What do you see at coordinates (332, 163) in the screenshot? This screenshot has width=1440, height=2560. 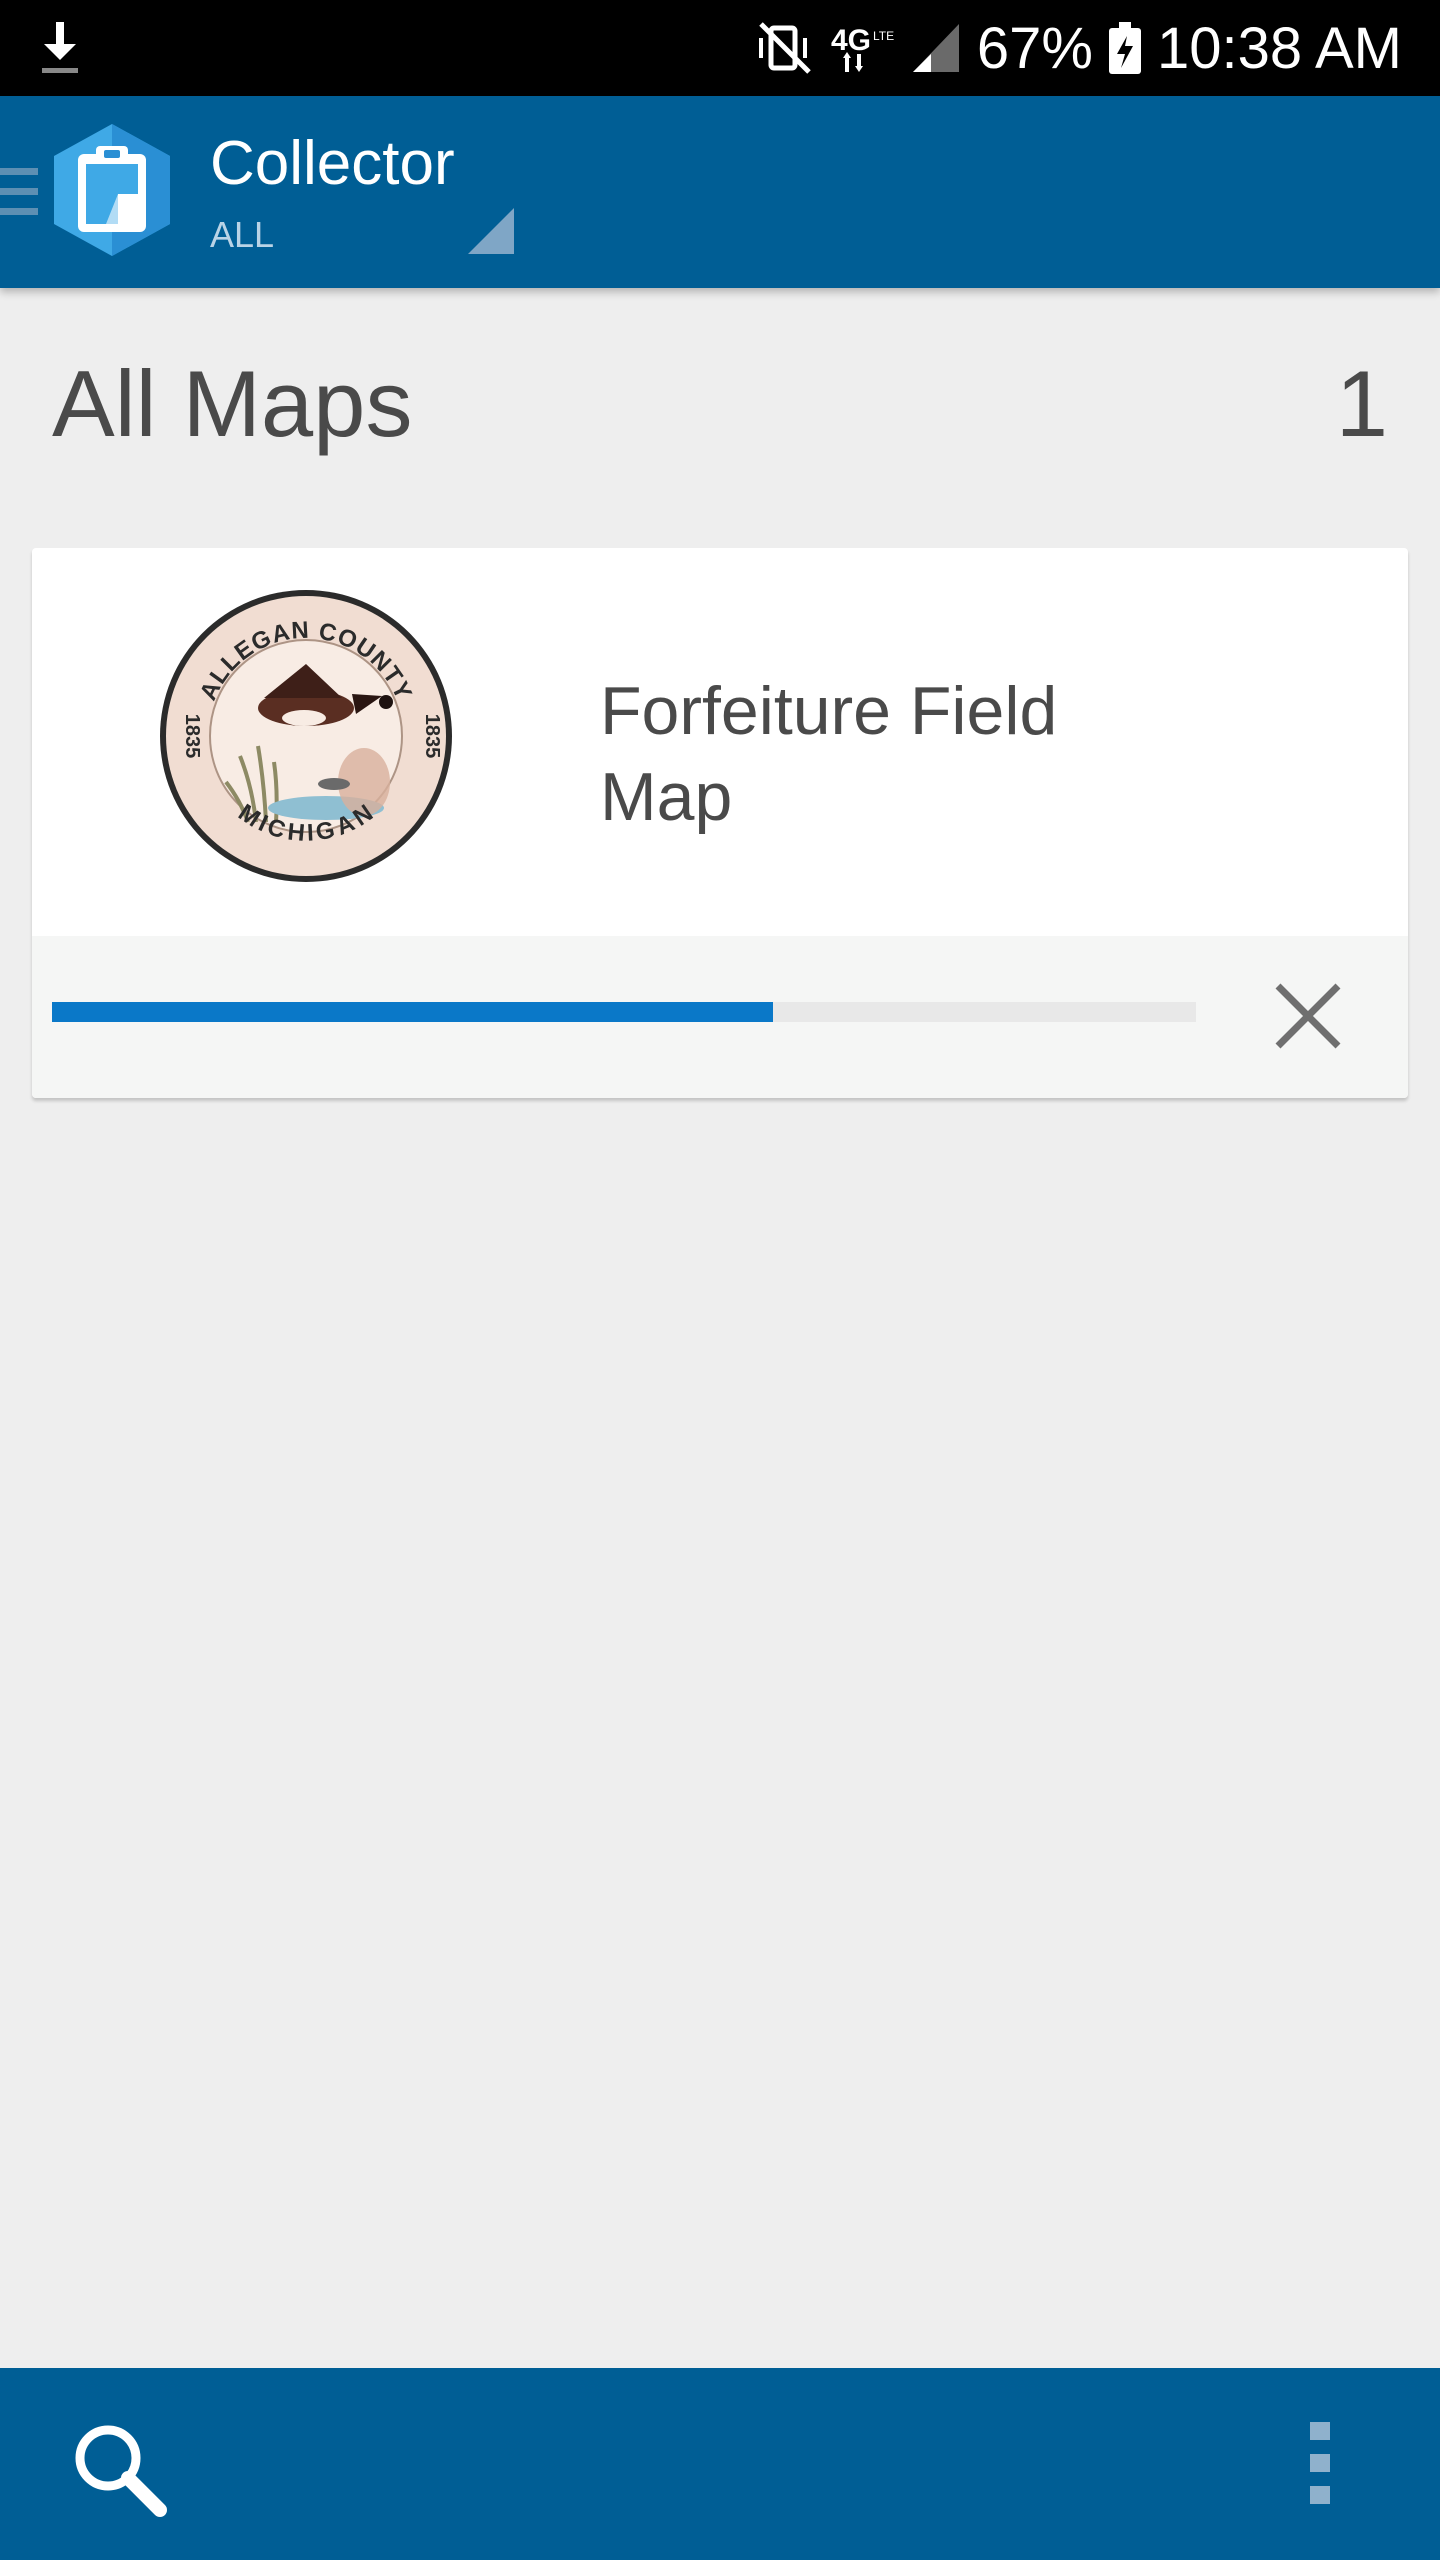 I see `app-title: Collector` at bounding box center [332, 163].